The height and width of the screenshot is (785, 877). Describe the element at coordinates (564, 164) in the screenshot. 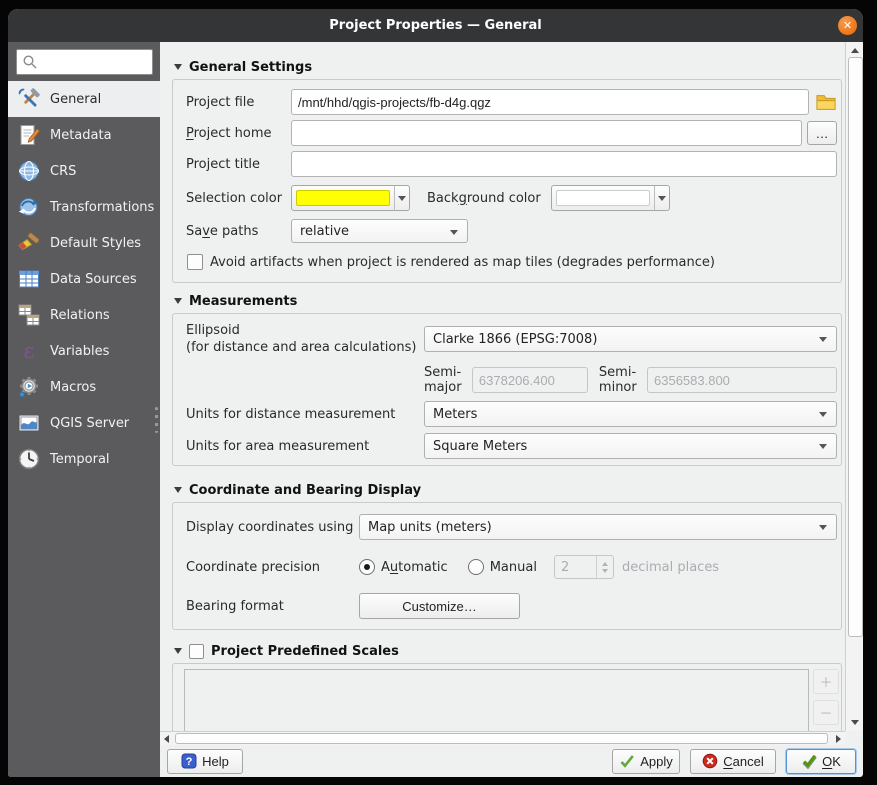

I see `project-title-input` at that location.